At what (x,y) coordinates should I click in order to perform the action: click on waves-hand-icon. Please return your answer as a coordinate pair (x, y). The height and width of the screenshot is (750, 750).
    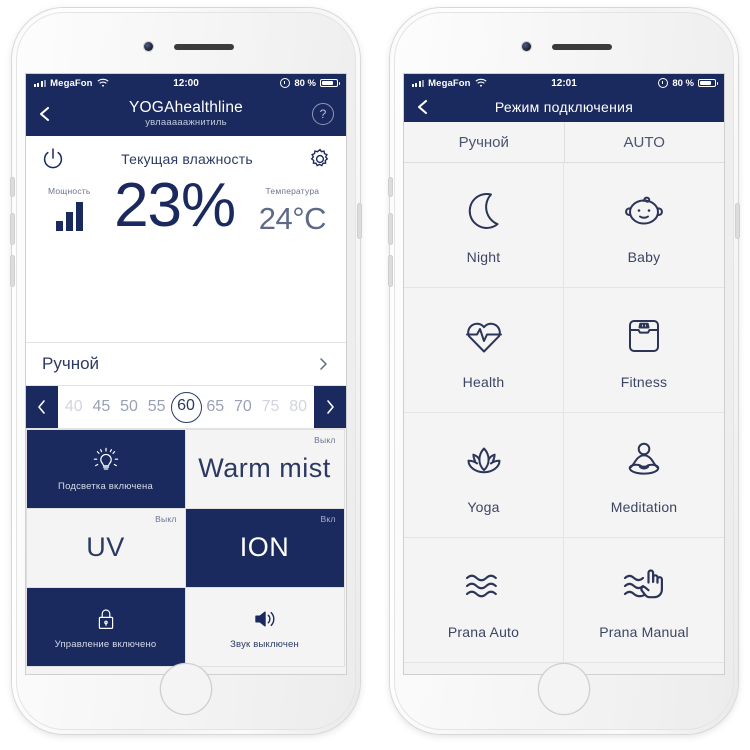
    Looking at the image, I should click on (644, 586).